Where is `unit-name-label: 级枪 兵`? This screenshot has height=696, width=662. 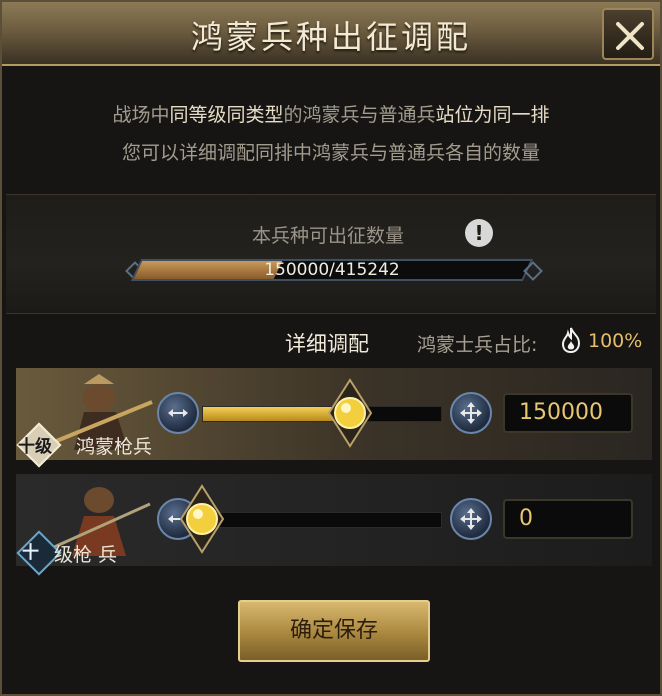
unit-name-label: 级枪 兵 is located at coordinates (86, 555).